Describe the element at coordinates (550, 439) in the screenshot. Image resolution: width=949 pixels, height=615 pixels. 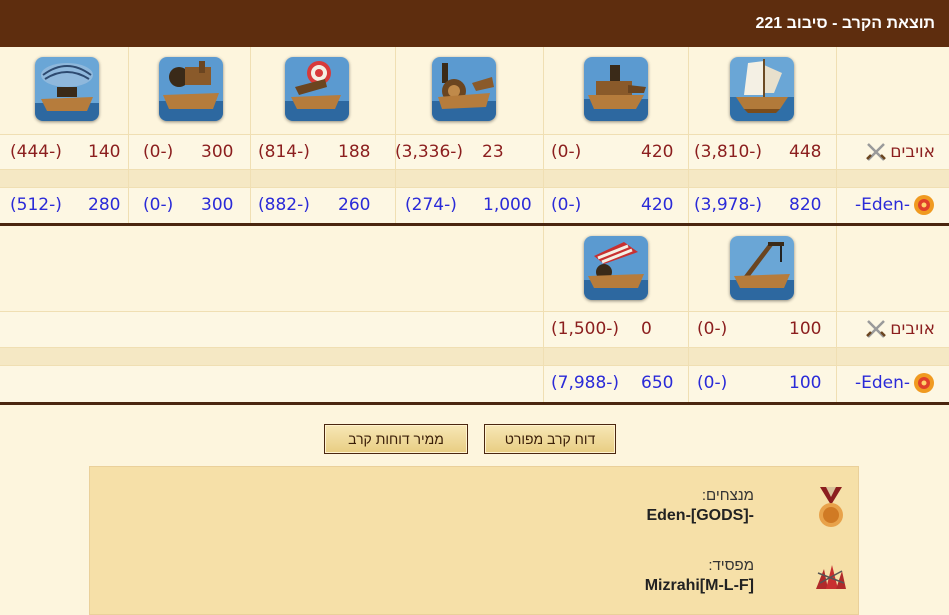
I see `detailed-report-button: דוח קרב מפורט` at that location.